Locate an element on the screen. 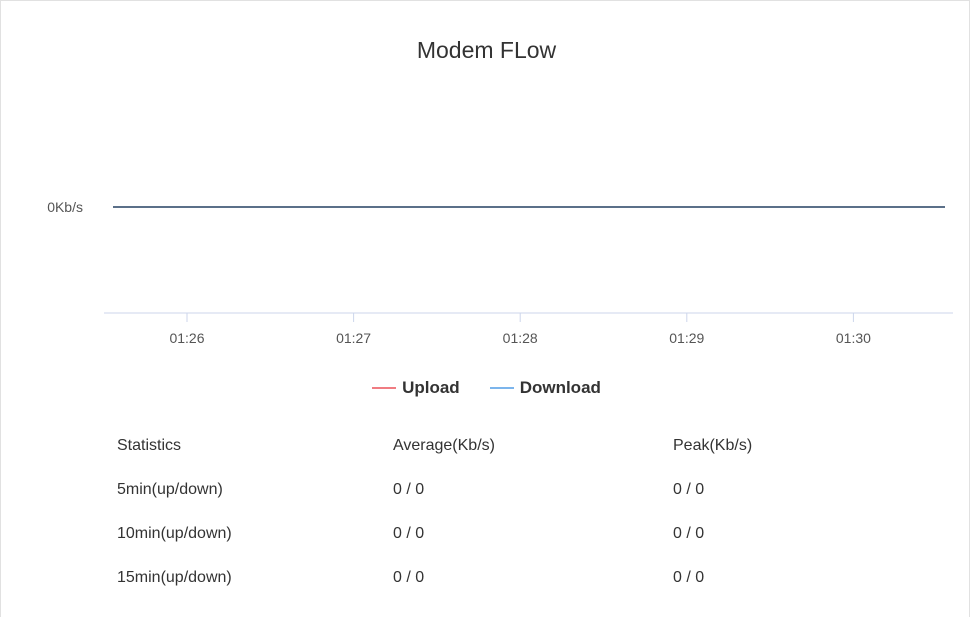 Image resolution: width=971 pixels, height=617 pixels. y-axis-tick-label: 0Kb/s is located at coordinates (65, 207).